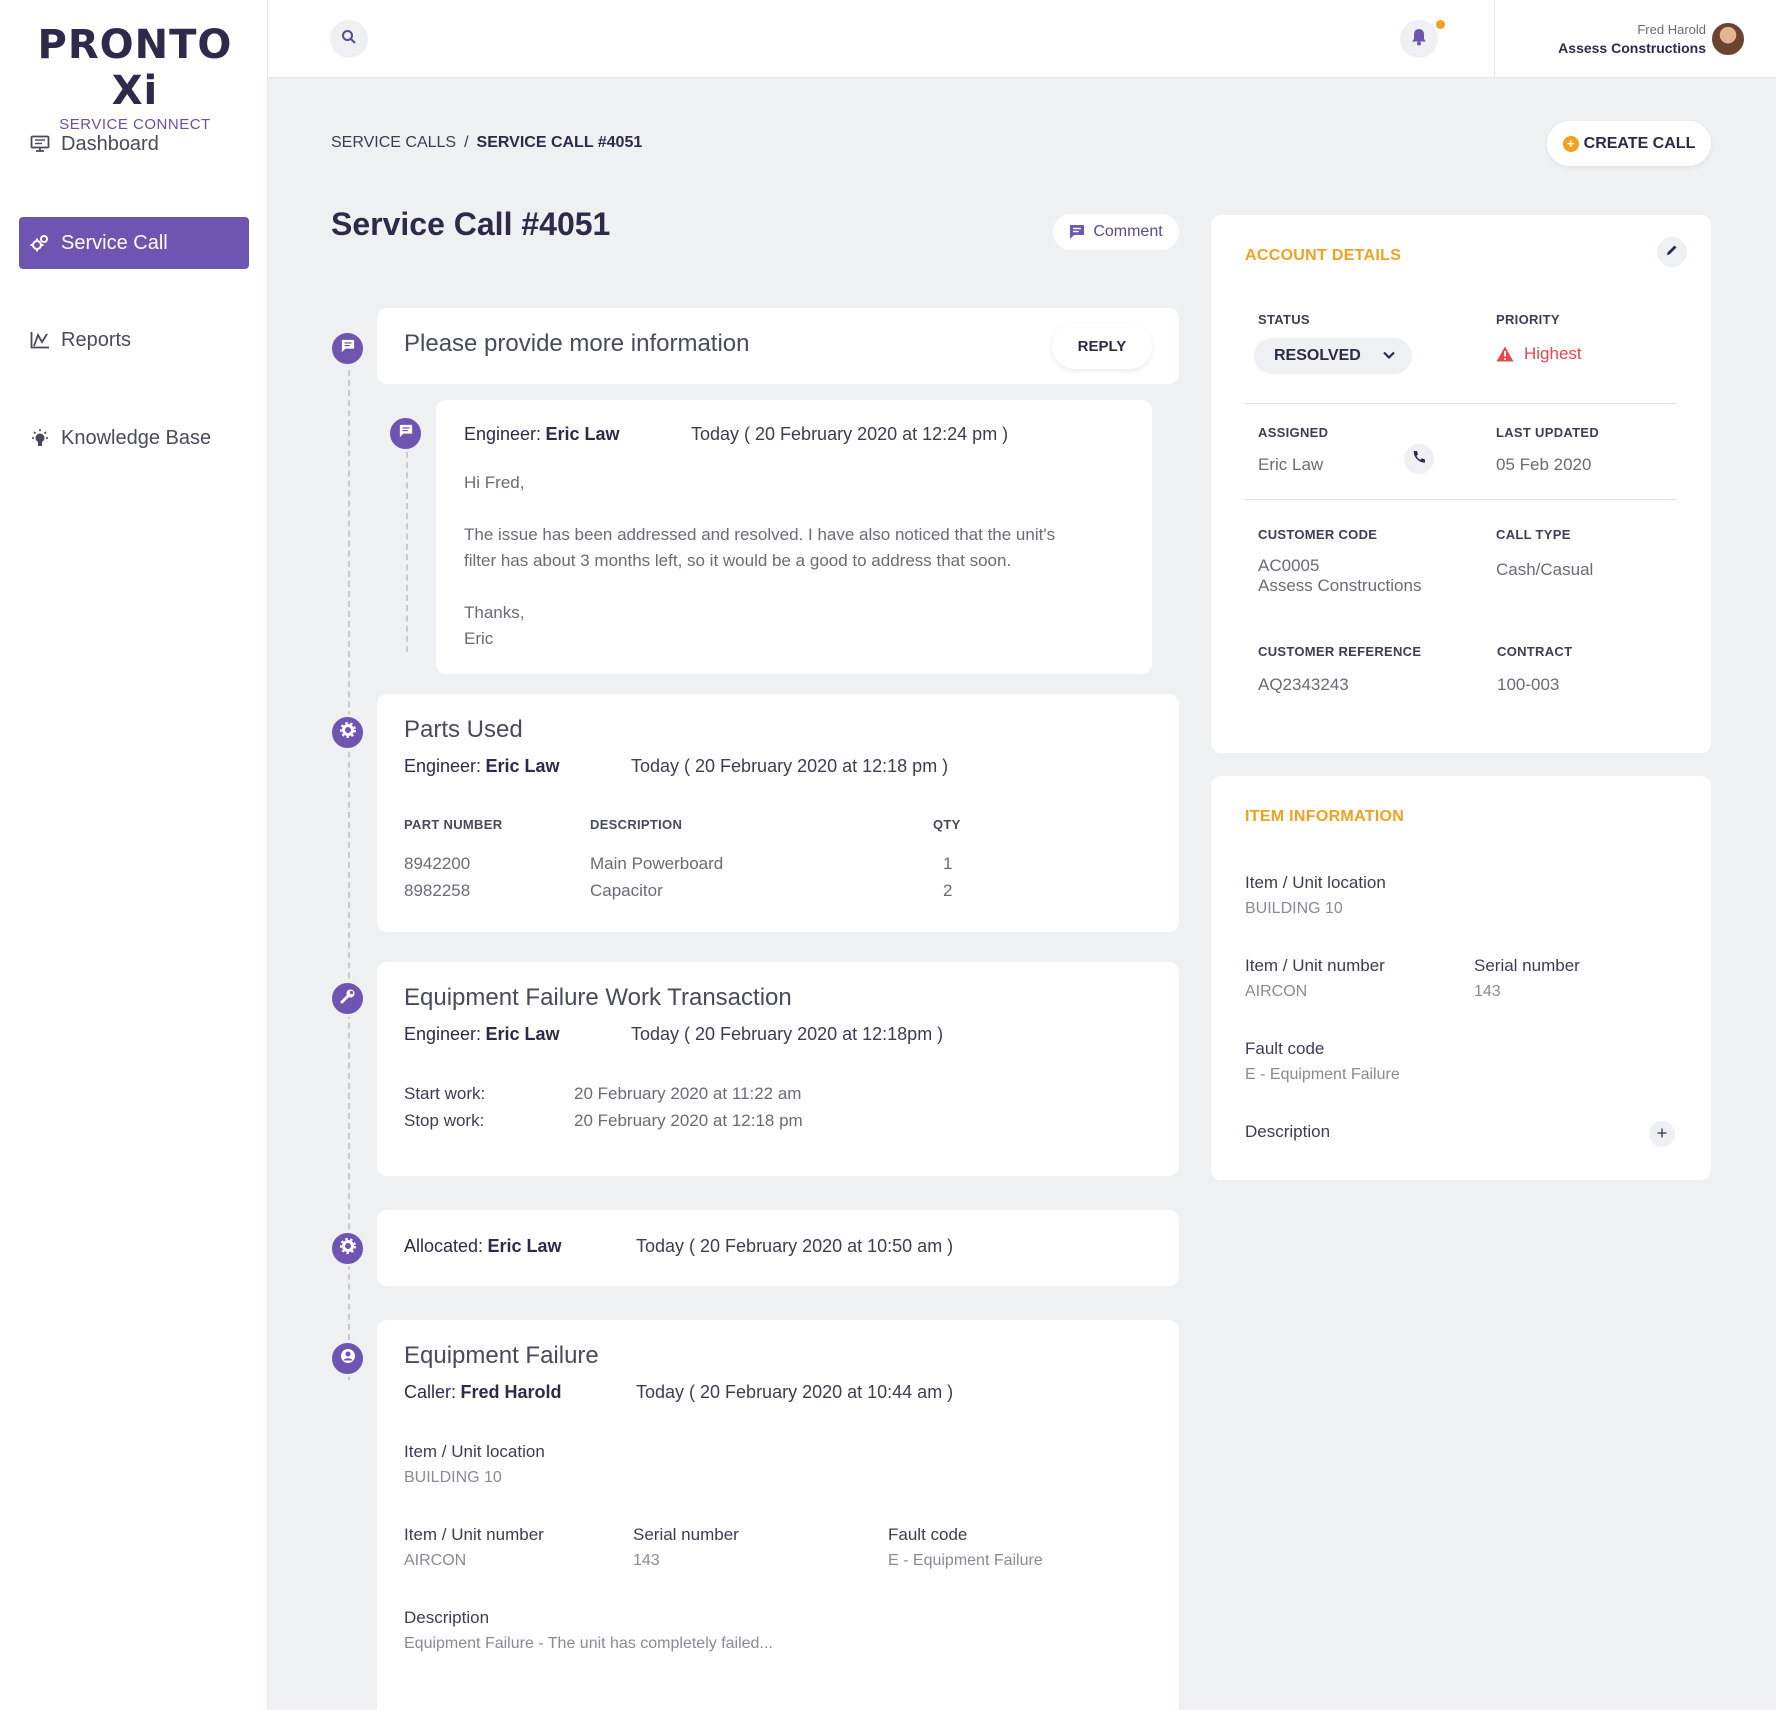  I want to click on sidebar-item-dashboard: Dashboard, so click(134, 144).